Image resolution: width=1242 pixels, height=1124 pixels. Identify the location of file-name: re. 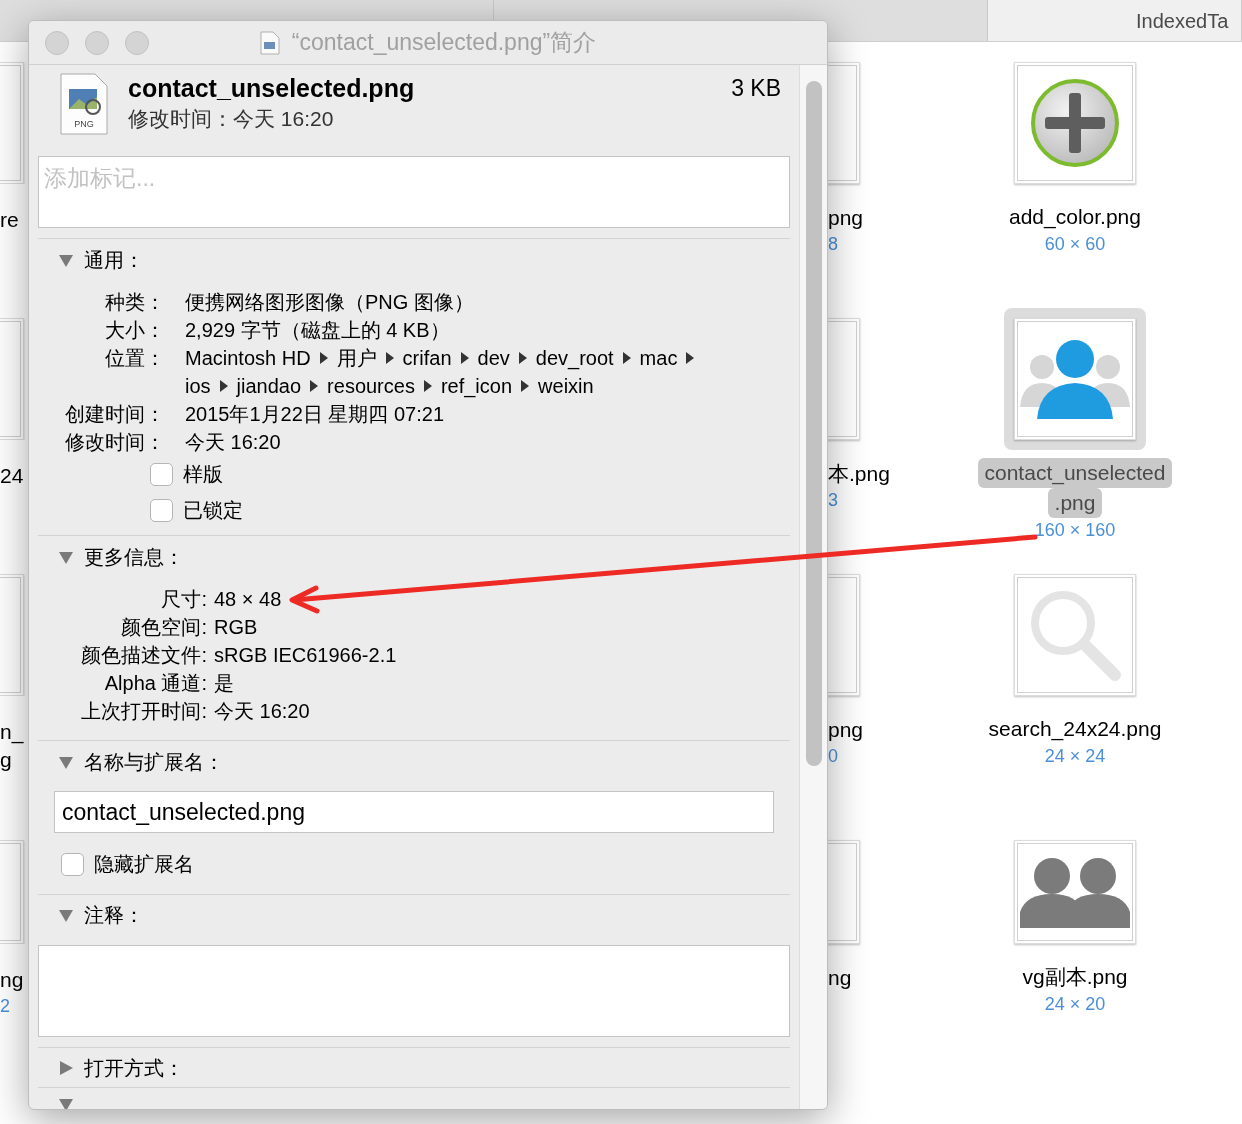
(10, 220).